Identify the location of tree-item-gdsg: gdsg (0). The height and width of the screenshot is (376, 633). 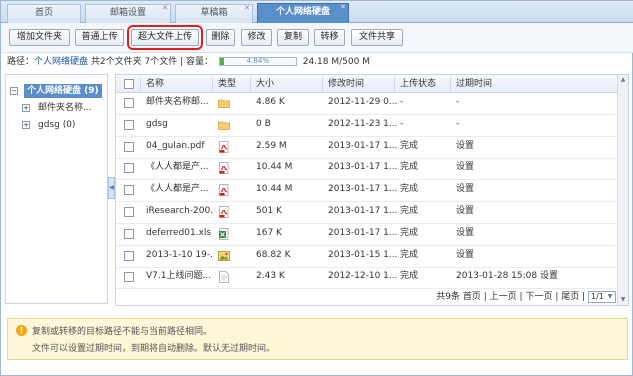
(56, 125).